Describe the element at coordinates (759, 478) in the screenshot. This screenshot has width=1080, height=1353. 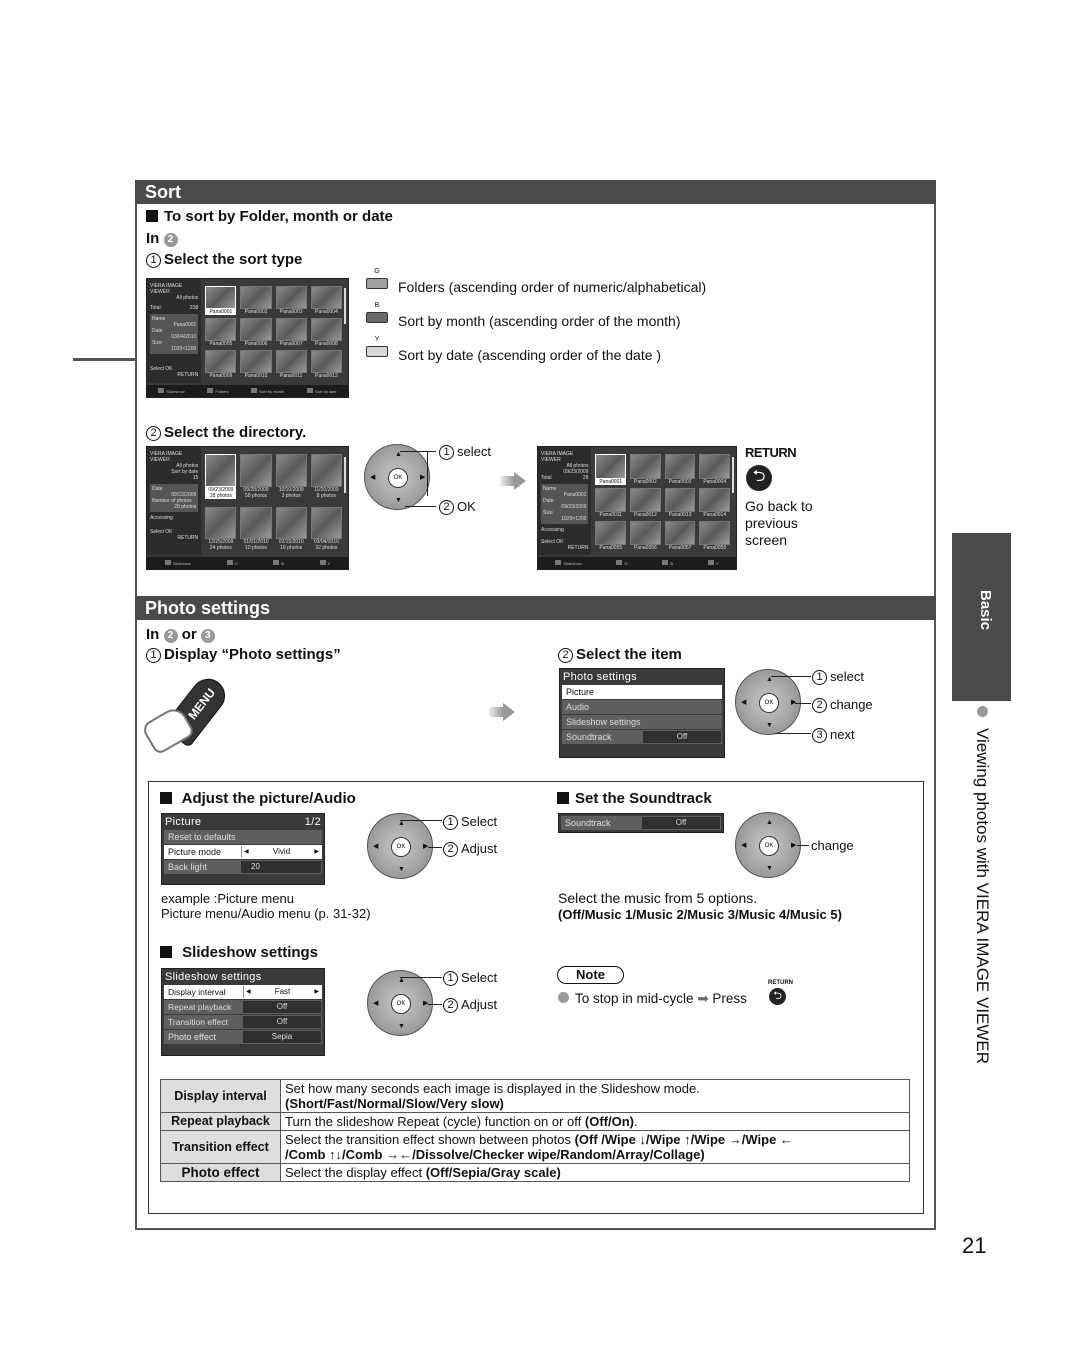
I see `return-button-icon: ⮌` at that location.